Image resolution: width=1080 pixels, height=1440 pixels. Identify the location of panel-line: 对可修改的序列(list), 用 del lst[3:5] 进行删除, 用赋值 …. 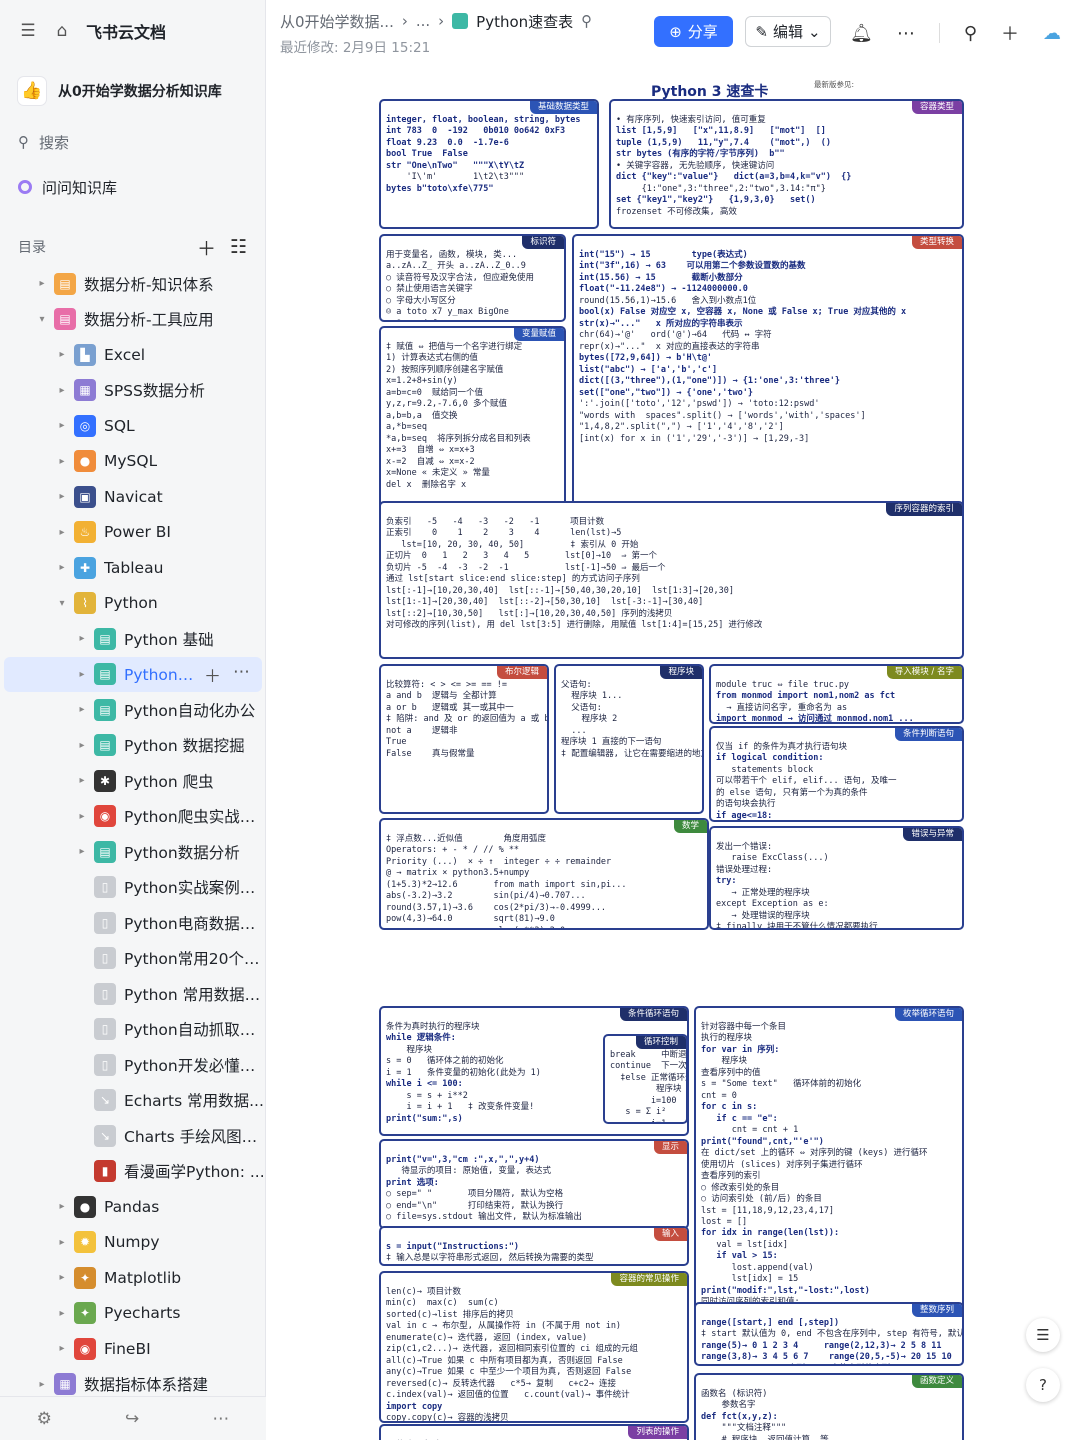
(574, 625).